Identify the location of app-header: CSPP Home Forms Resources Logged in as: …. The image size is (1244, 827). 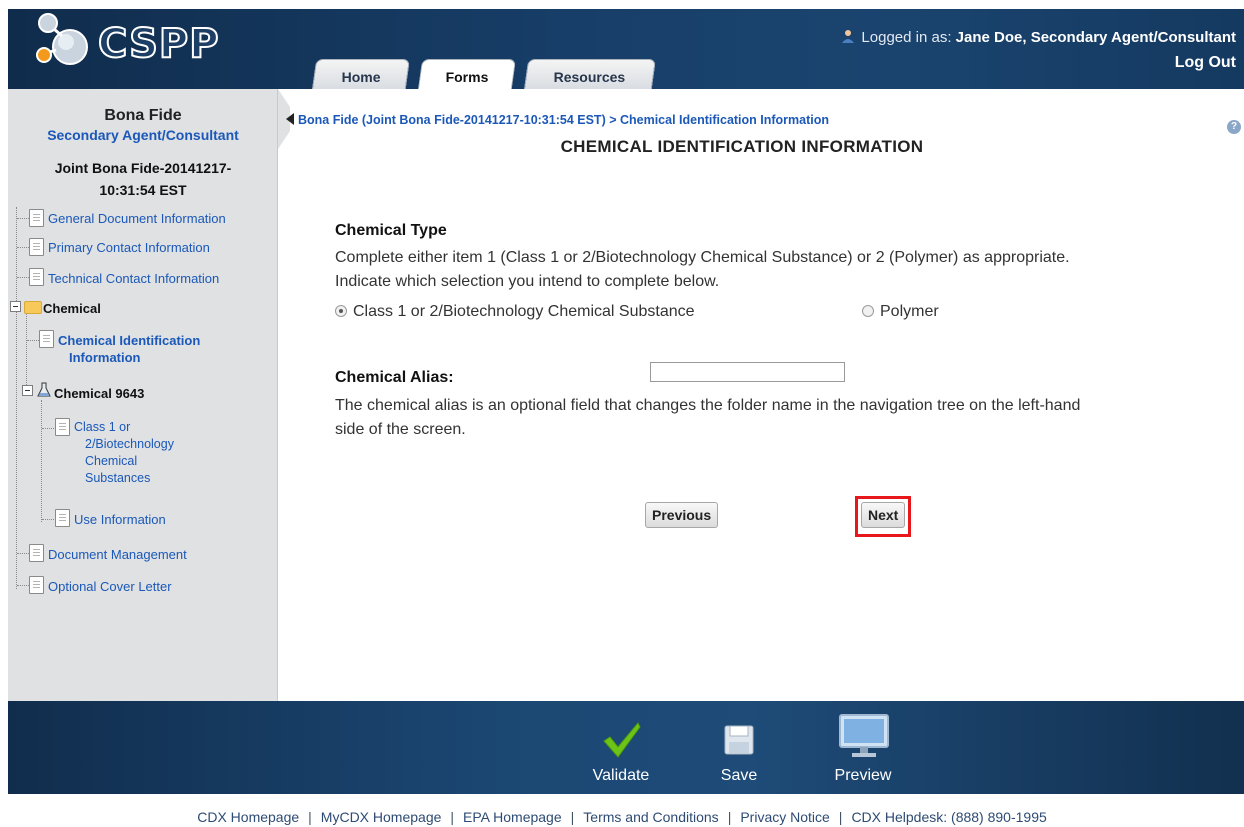
(626, 49).